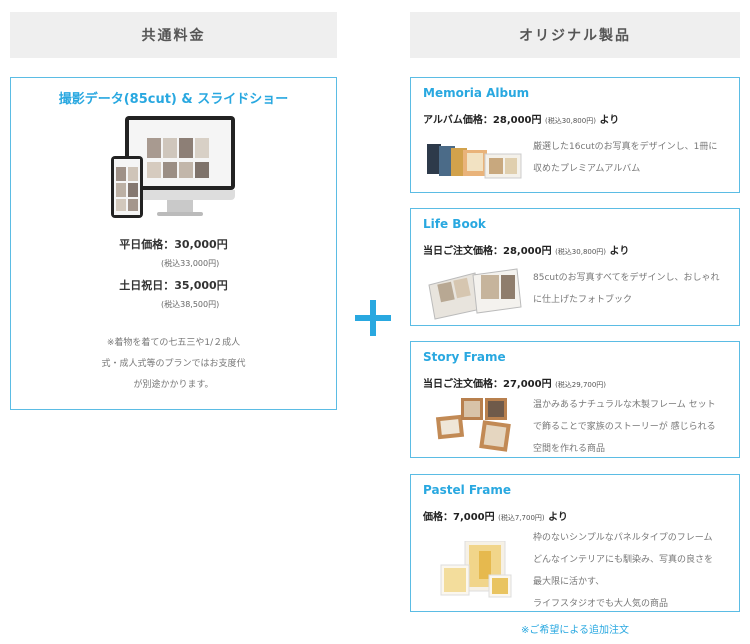  Describe the element at coordinates (464, 357) in the screenshot. I see `product-title: Story Frame` at that location.